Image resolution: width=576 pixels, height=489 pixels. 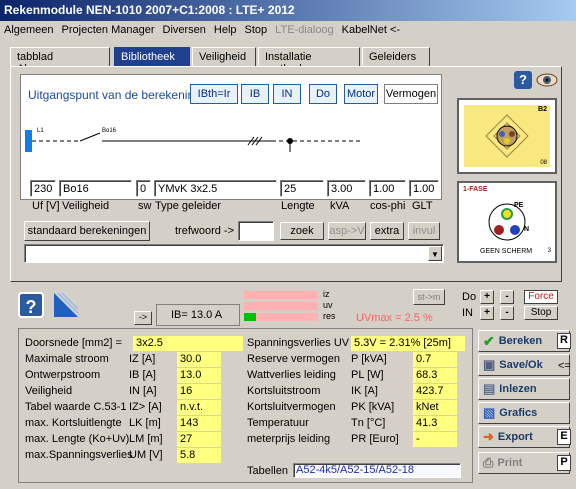 What do you see at coordinates (225, 31) in the screenshot?
I see `menu-help: Help` at bounding box center [225, 31].